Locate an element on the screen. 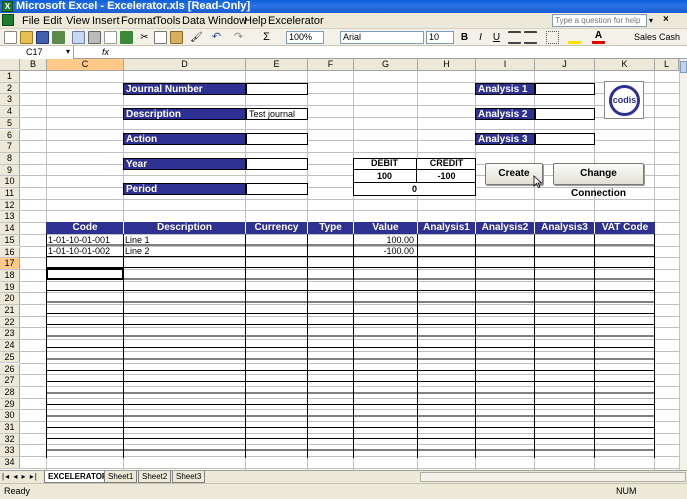  row-header: 10 is located at coordinates (10, 182).